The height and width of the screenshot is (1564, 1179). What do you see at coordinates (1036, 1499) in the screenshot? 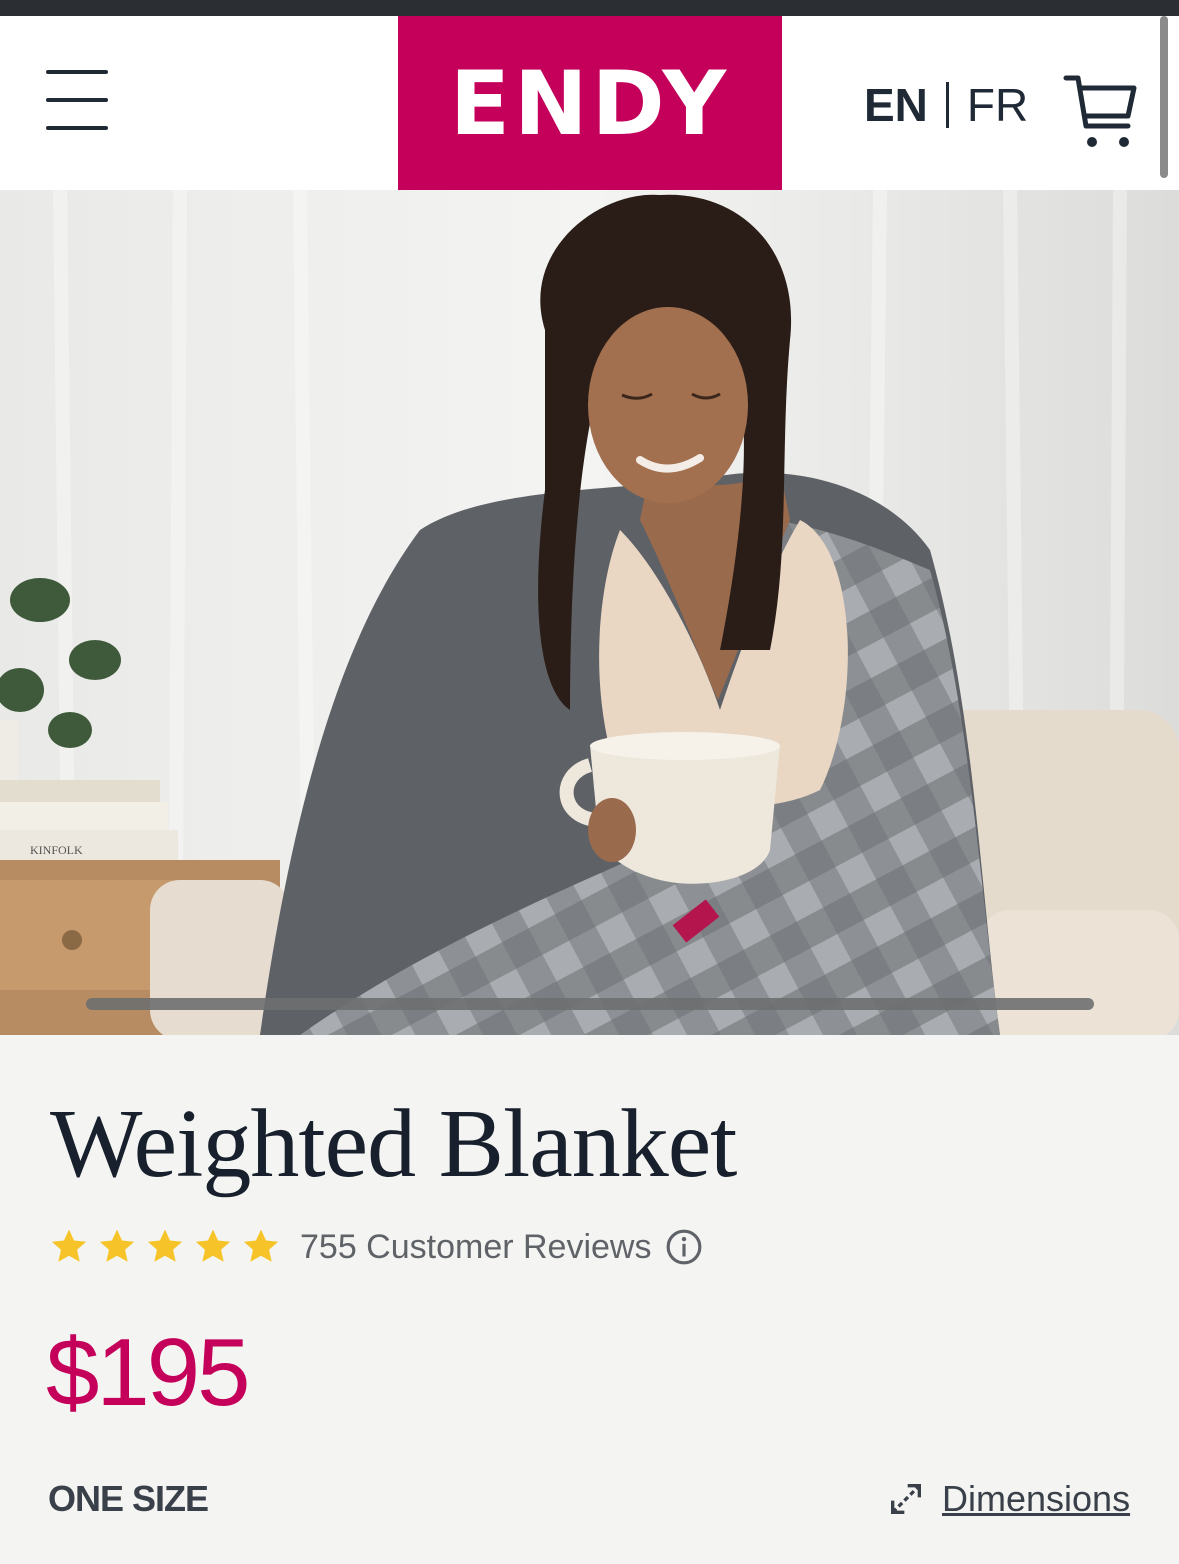
I see `dimensions-link-text: Dimensions` at bounding box center [1036, 1499].